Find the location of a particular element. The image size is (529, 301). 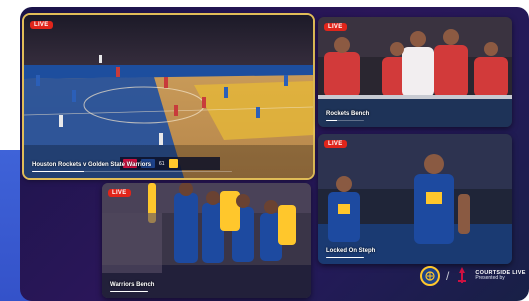

score-value: 61 is located at coordinates (162, 163).